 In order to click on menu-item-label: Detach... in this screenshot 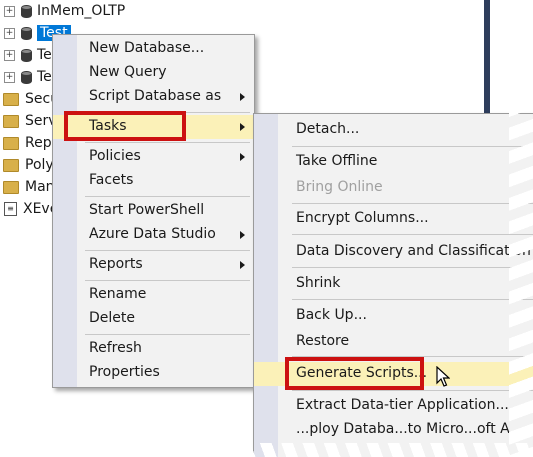, I will do `click(328, 129)`.